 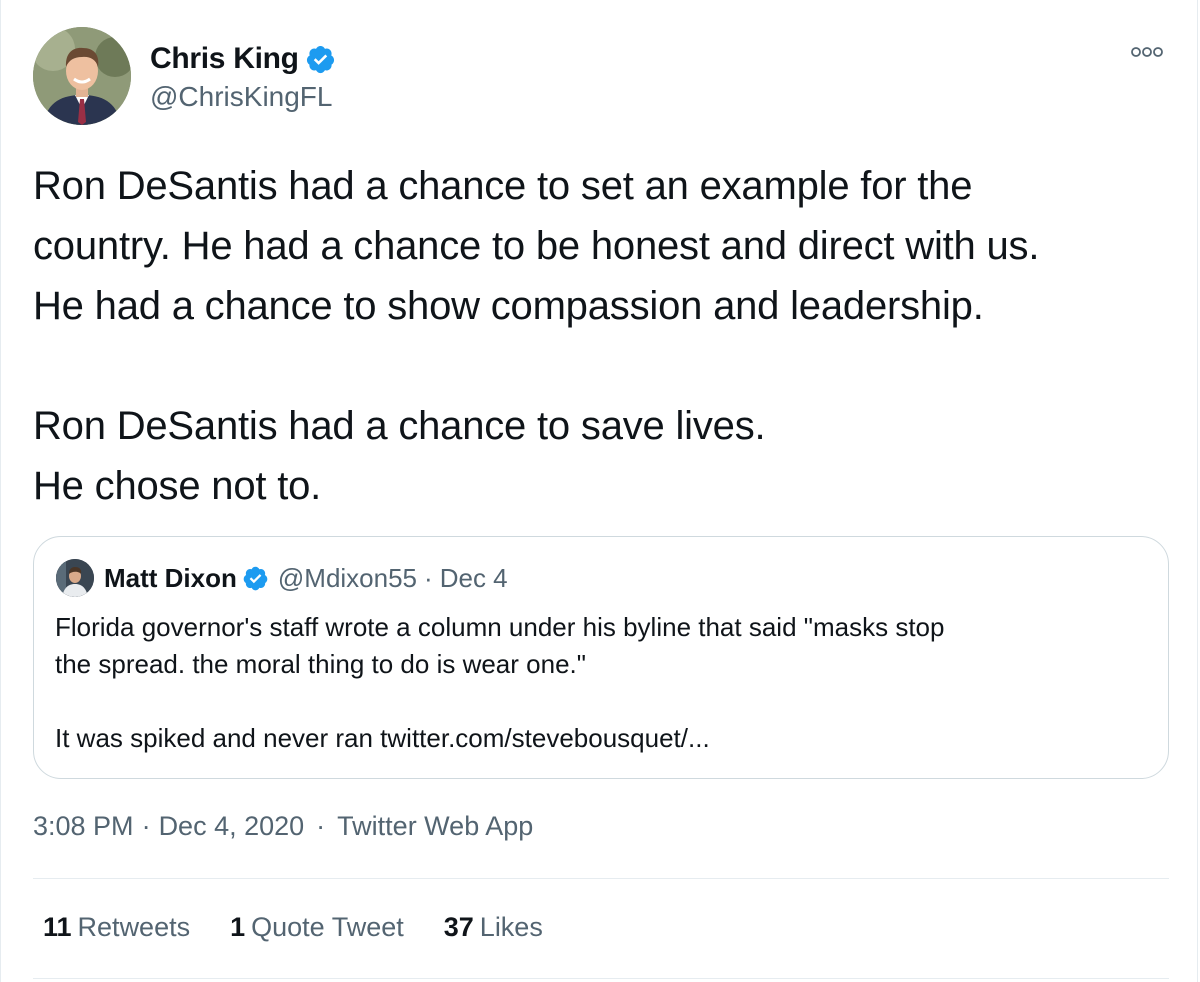 What do you see at coordinates (170, 578) in the screenshot?
I see `quoted-author-name: Matt Dixon` at bounding box center [170, 578].